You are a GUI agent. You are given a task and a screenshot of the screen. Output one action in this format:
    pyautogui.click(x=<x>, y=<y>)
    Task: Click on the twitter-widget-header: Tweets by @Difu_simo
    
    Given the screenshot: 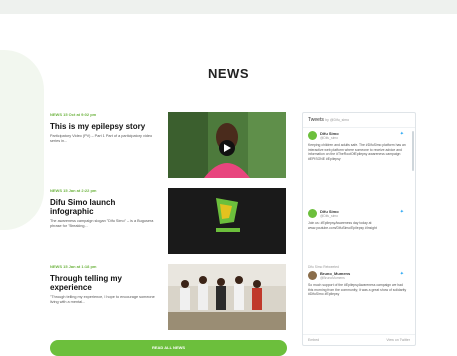 What is the action you would take?
    pyautogui.click(x=359, y=120)
    